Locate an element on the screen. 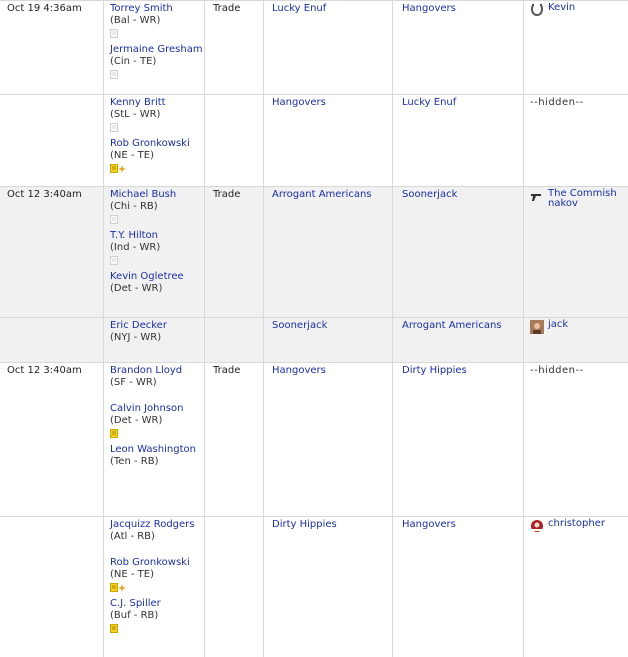 Image resolution: width=628 pixels, height=657 pixels. player-link: Kenny Britt is located at coordinates (159, 103).